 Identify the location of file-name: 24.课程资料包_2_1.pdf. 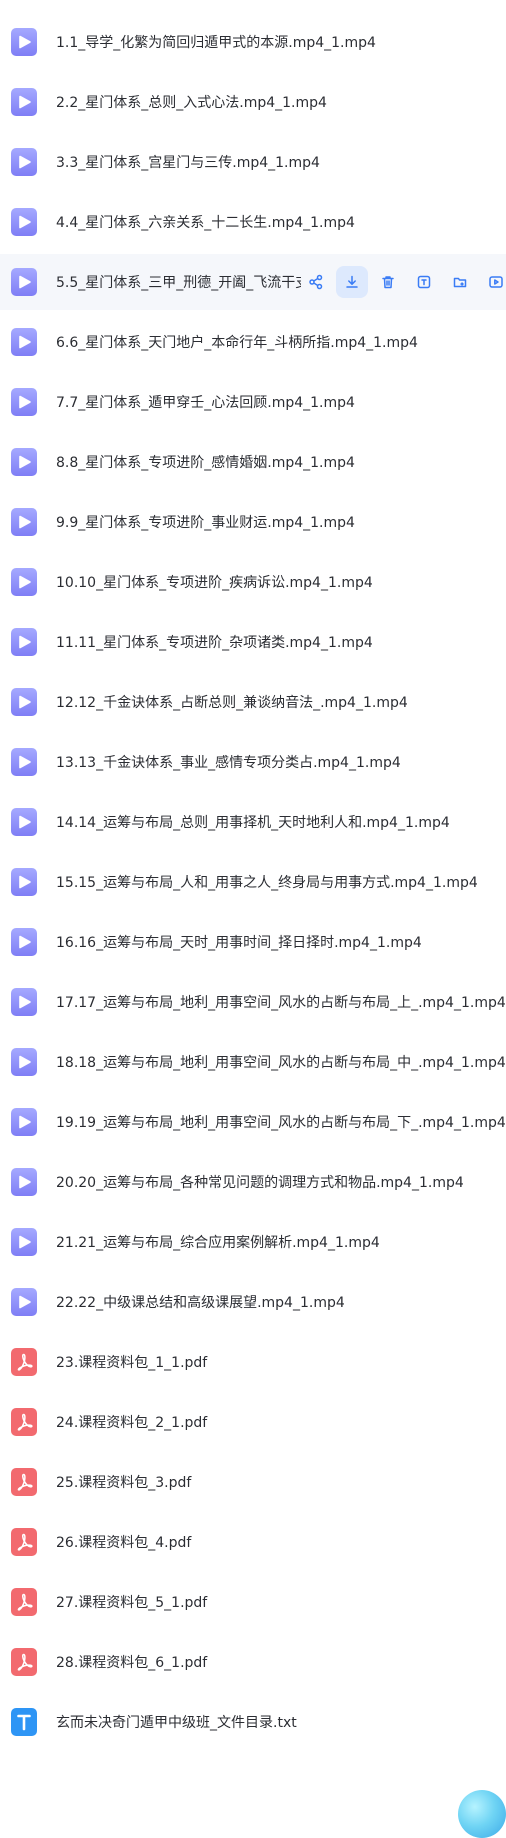
(131, 1422).